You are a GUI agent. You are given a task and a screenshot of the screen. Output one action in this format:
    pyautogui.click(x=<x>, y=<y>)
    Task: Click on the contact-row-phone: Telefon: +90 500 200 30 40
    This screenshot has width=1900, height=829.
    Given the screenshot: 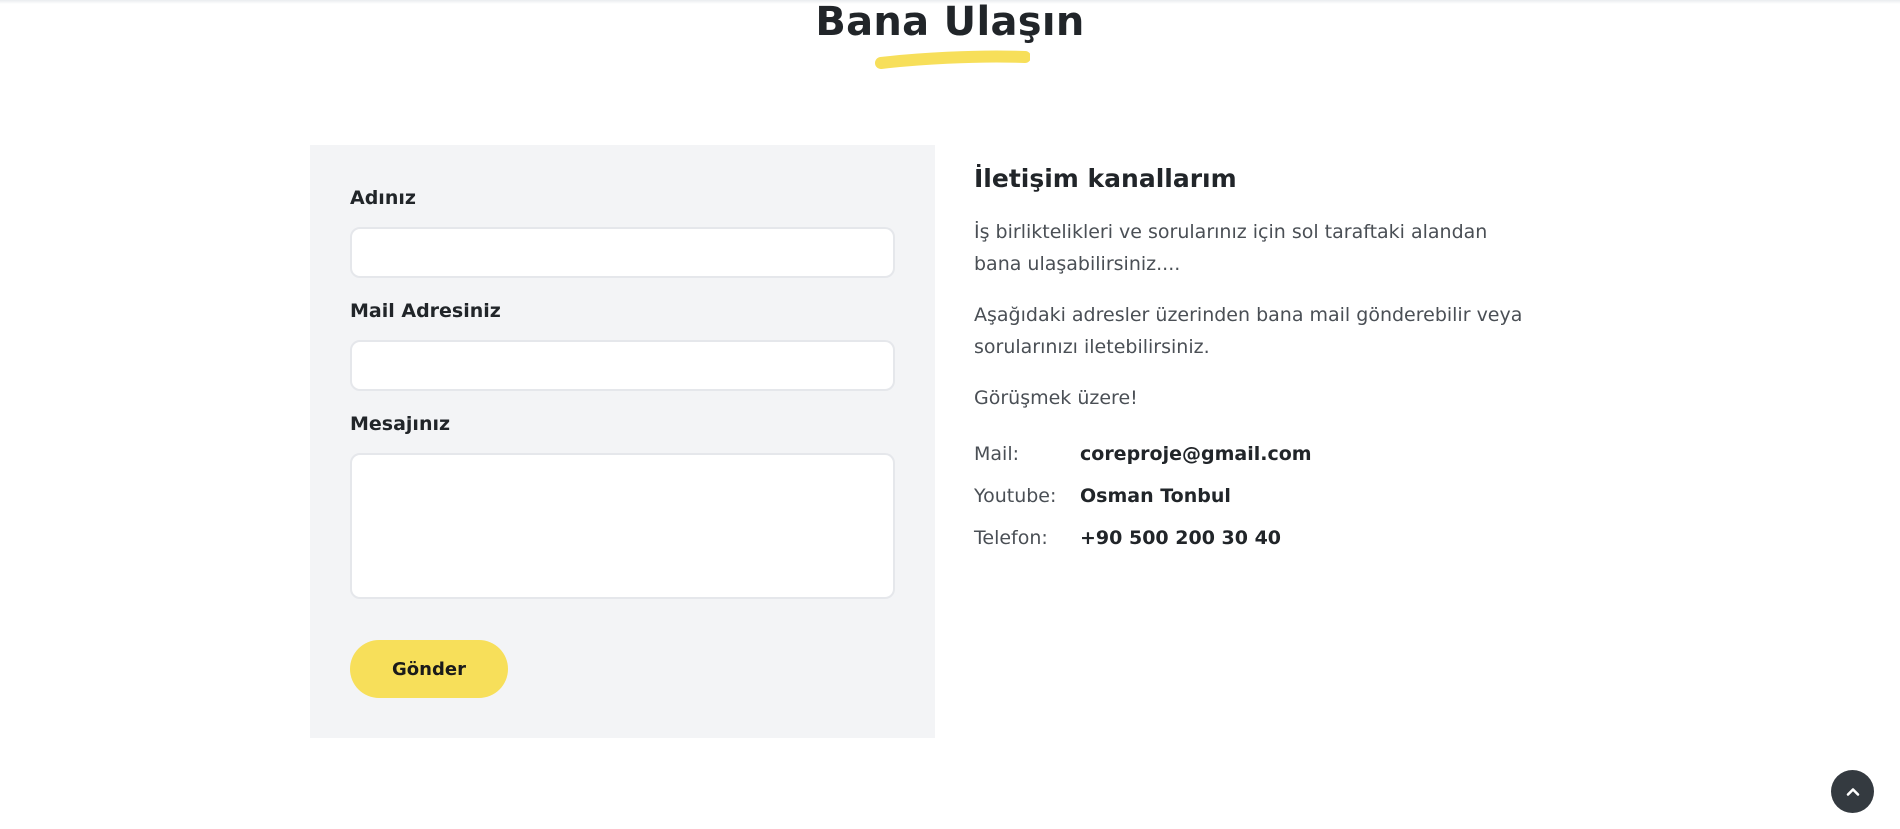 What is the action you would take?
    pyautogui.click(x=1254, y=538)
    